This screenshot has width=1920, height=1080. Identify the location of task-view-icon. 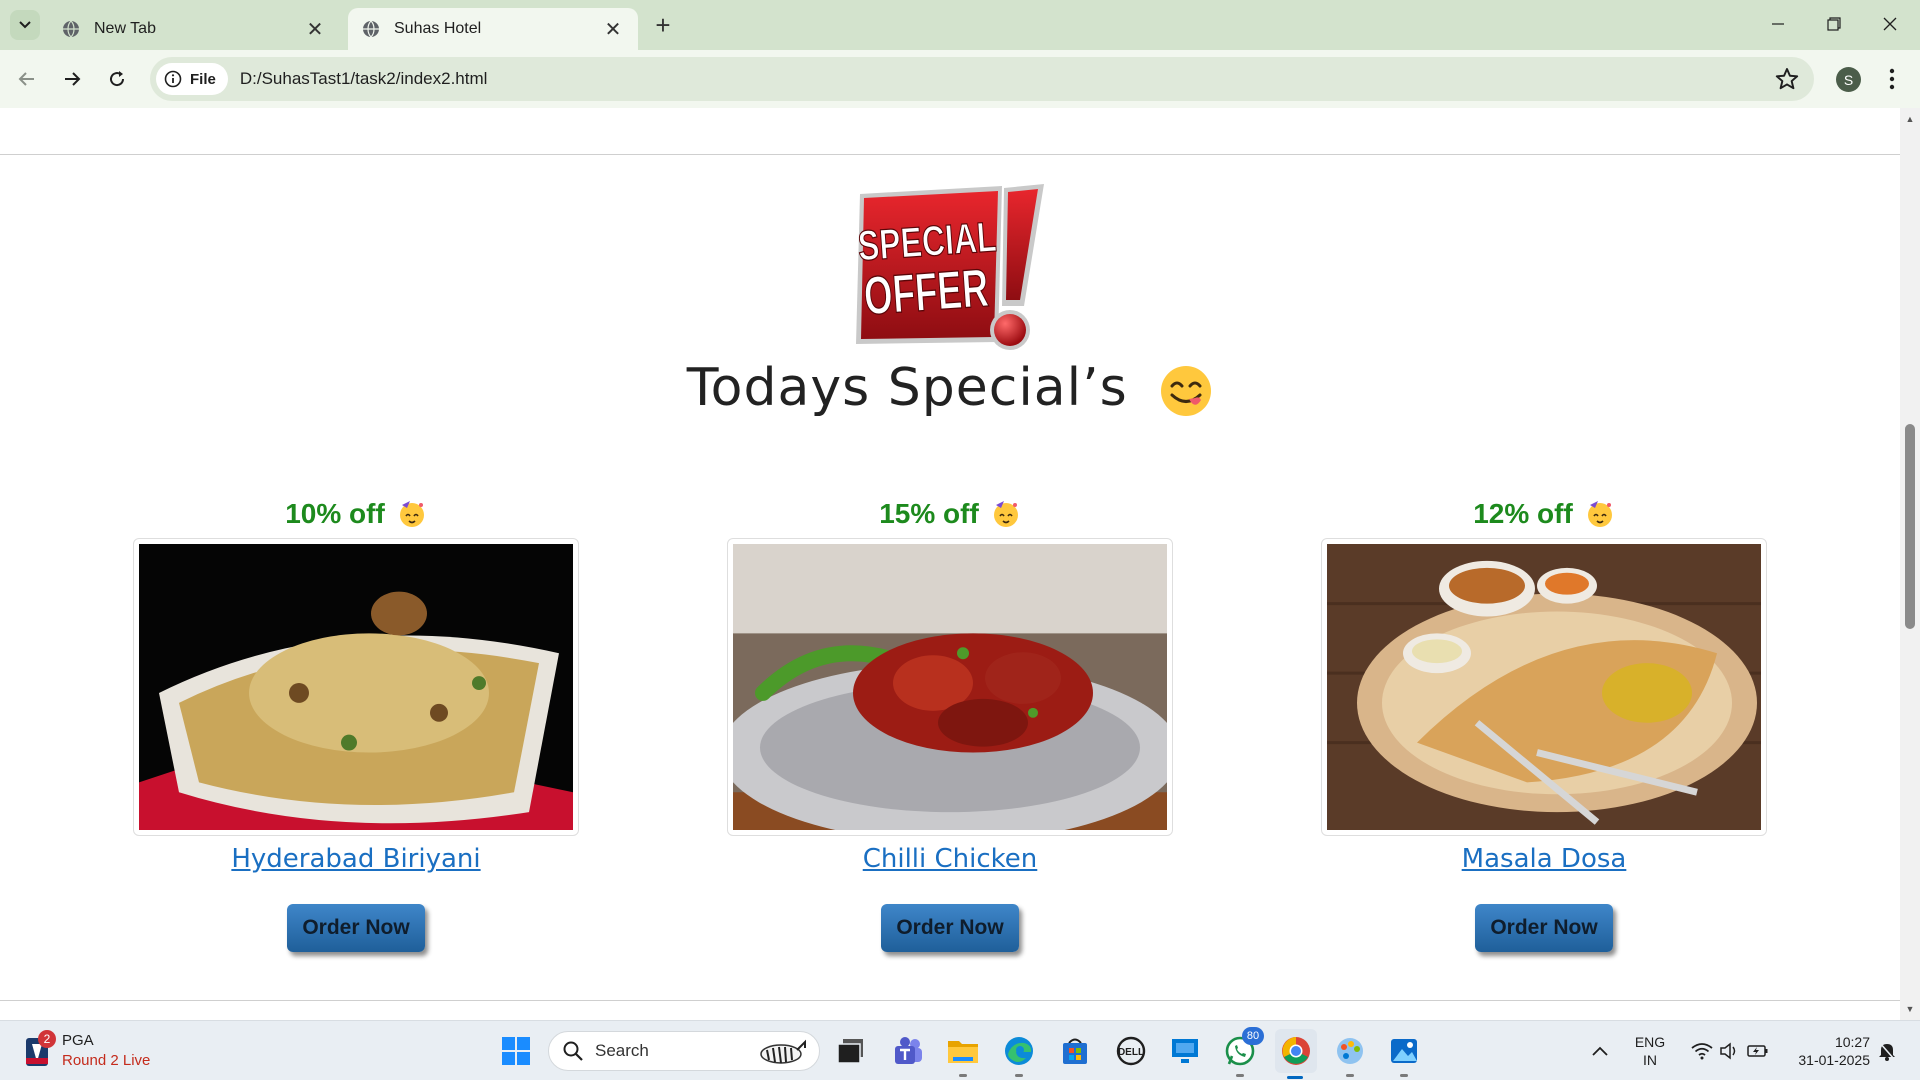
(850, 1051).